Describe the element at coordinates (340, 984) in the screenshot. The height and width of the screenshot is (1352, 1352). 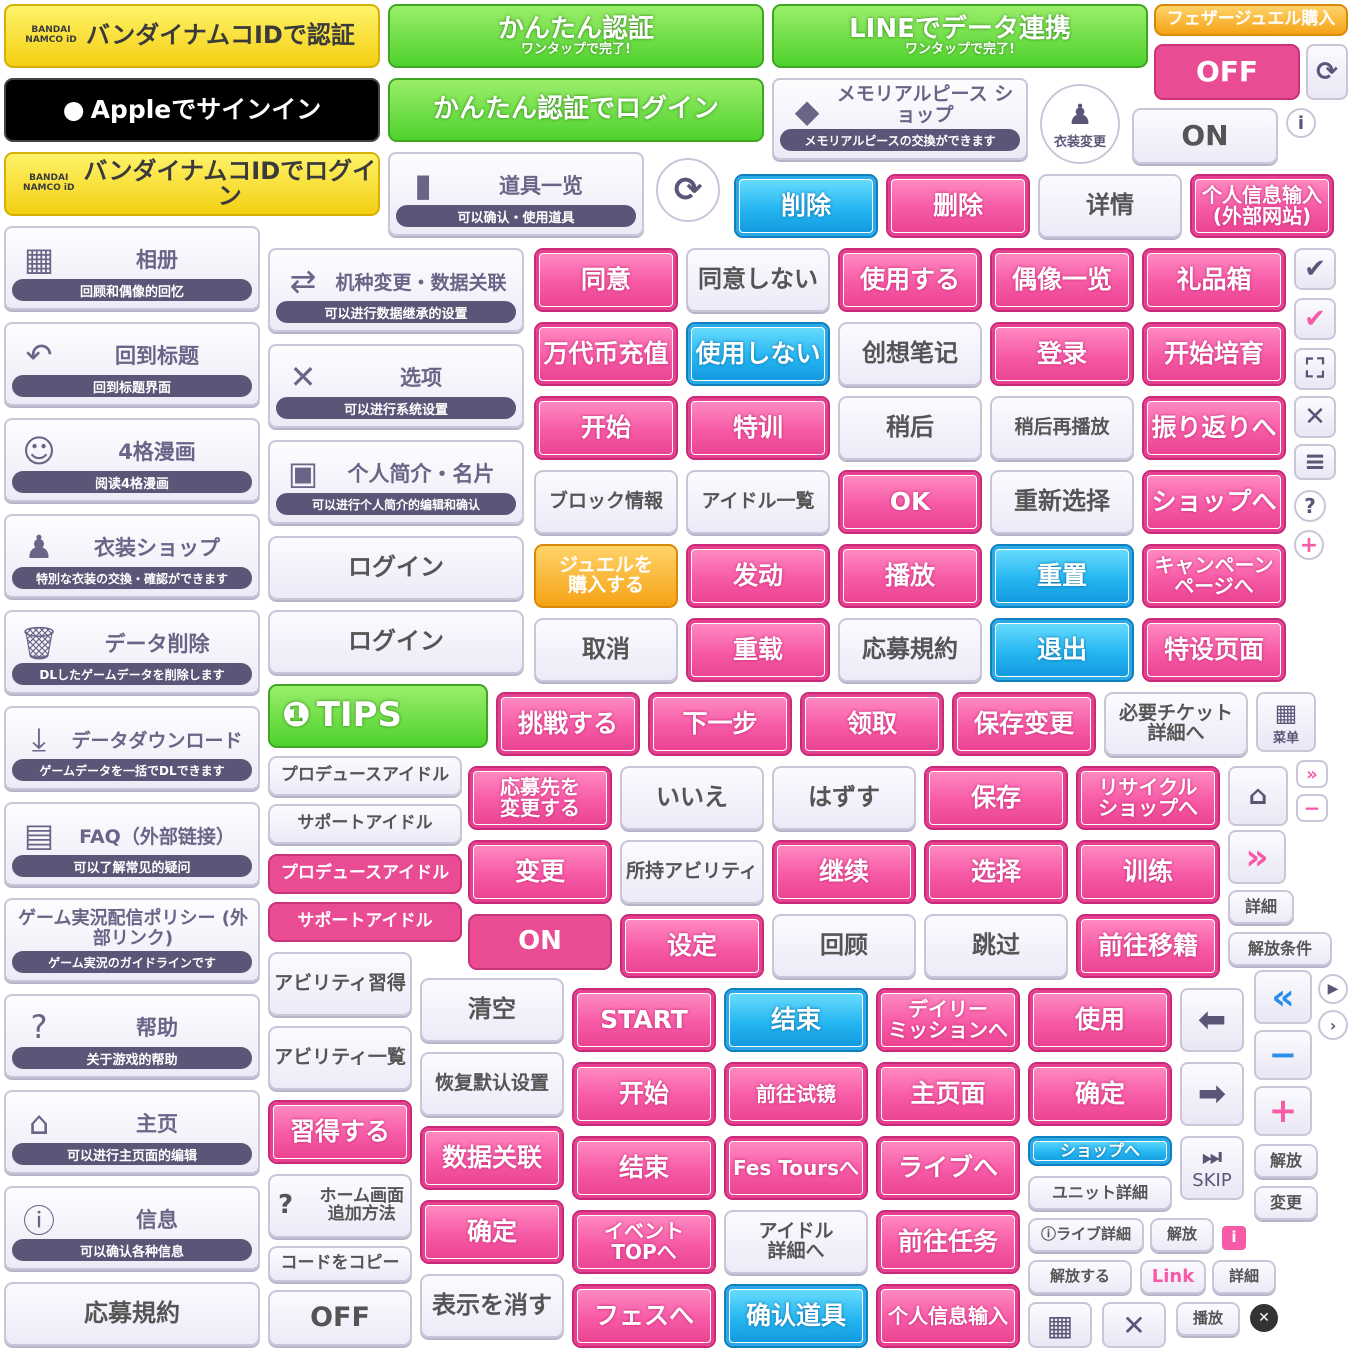
I see `ability-learn-button: アビリティ習得` at that location.